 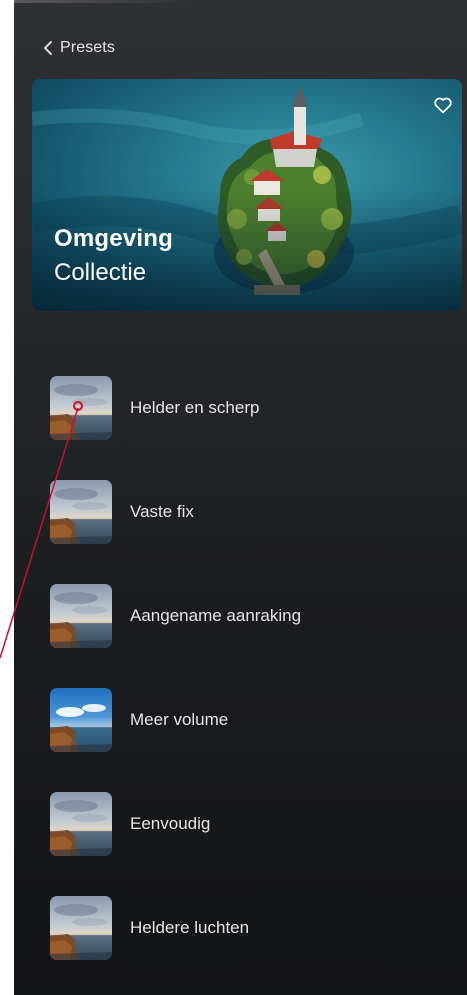 I want to click on preset-label: Aangename aanraking, so click(x=216, y=615).